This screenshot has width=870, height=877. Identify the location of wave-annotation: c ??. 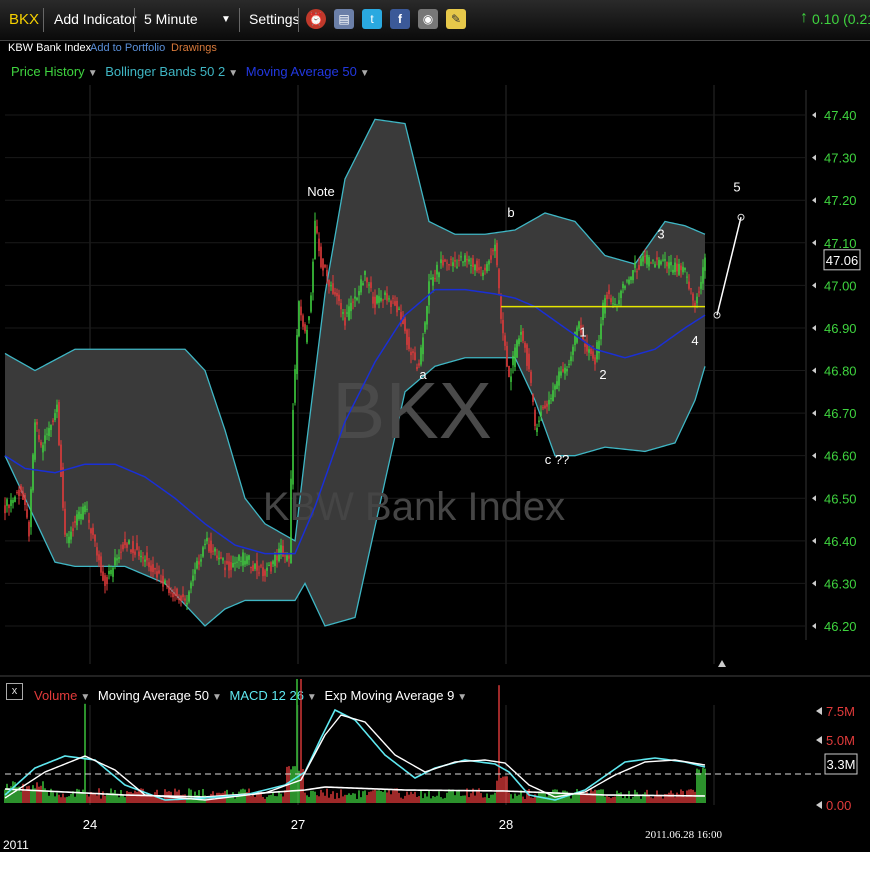
(557, 459).